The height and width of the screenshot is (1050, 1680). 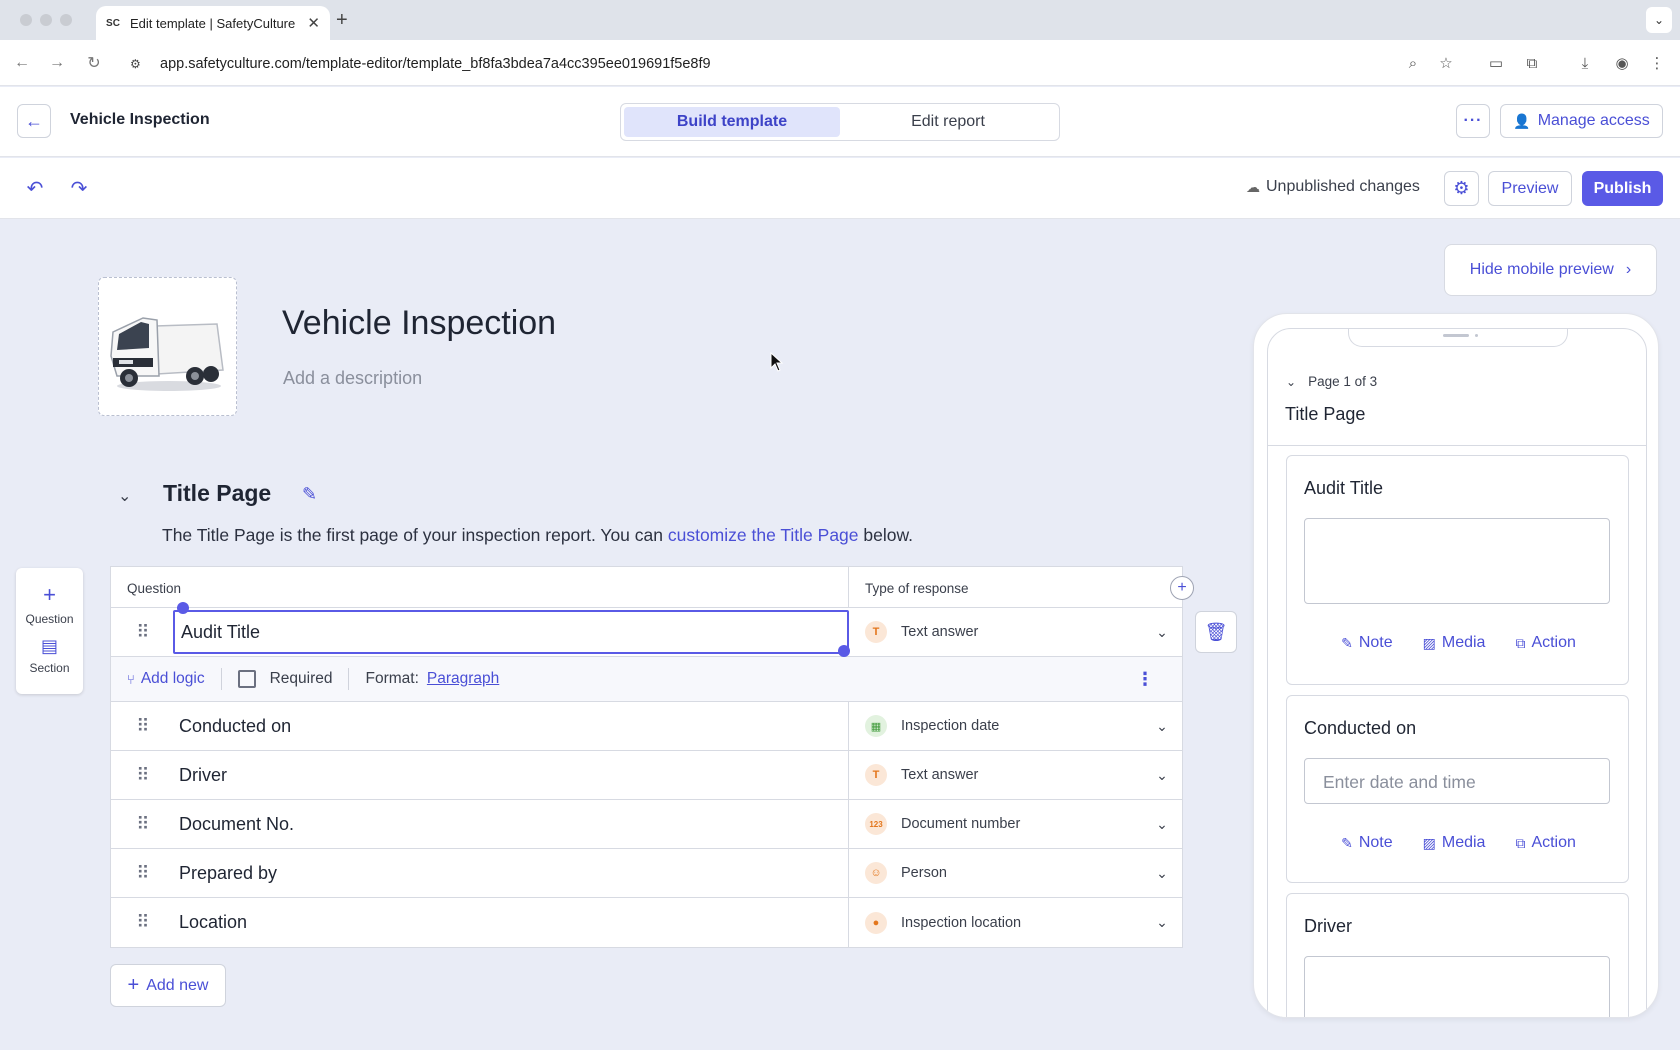 I want to click on tab-edit-report: Edit report, so click(x=948, y=122).